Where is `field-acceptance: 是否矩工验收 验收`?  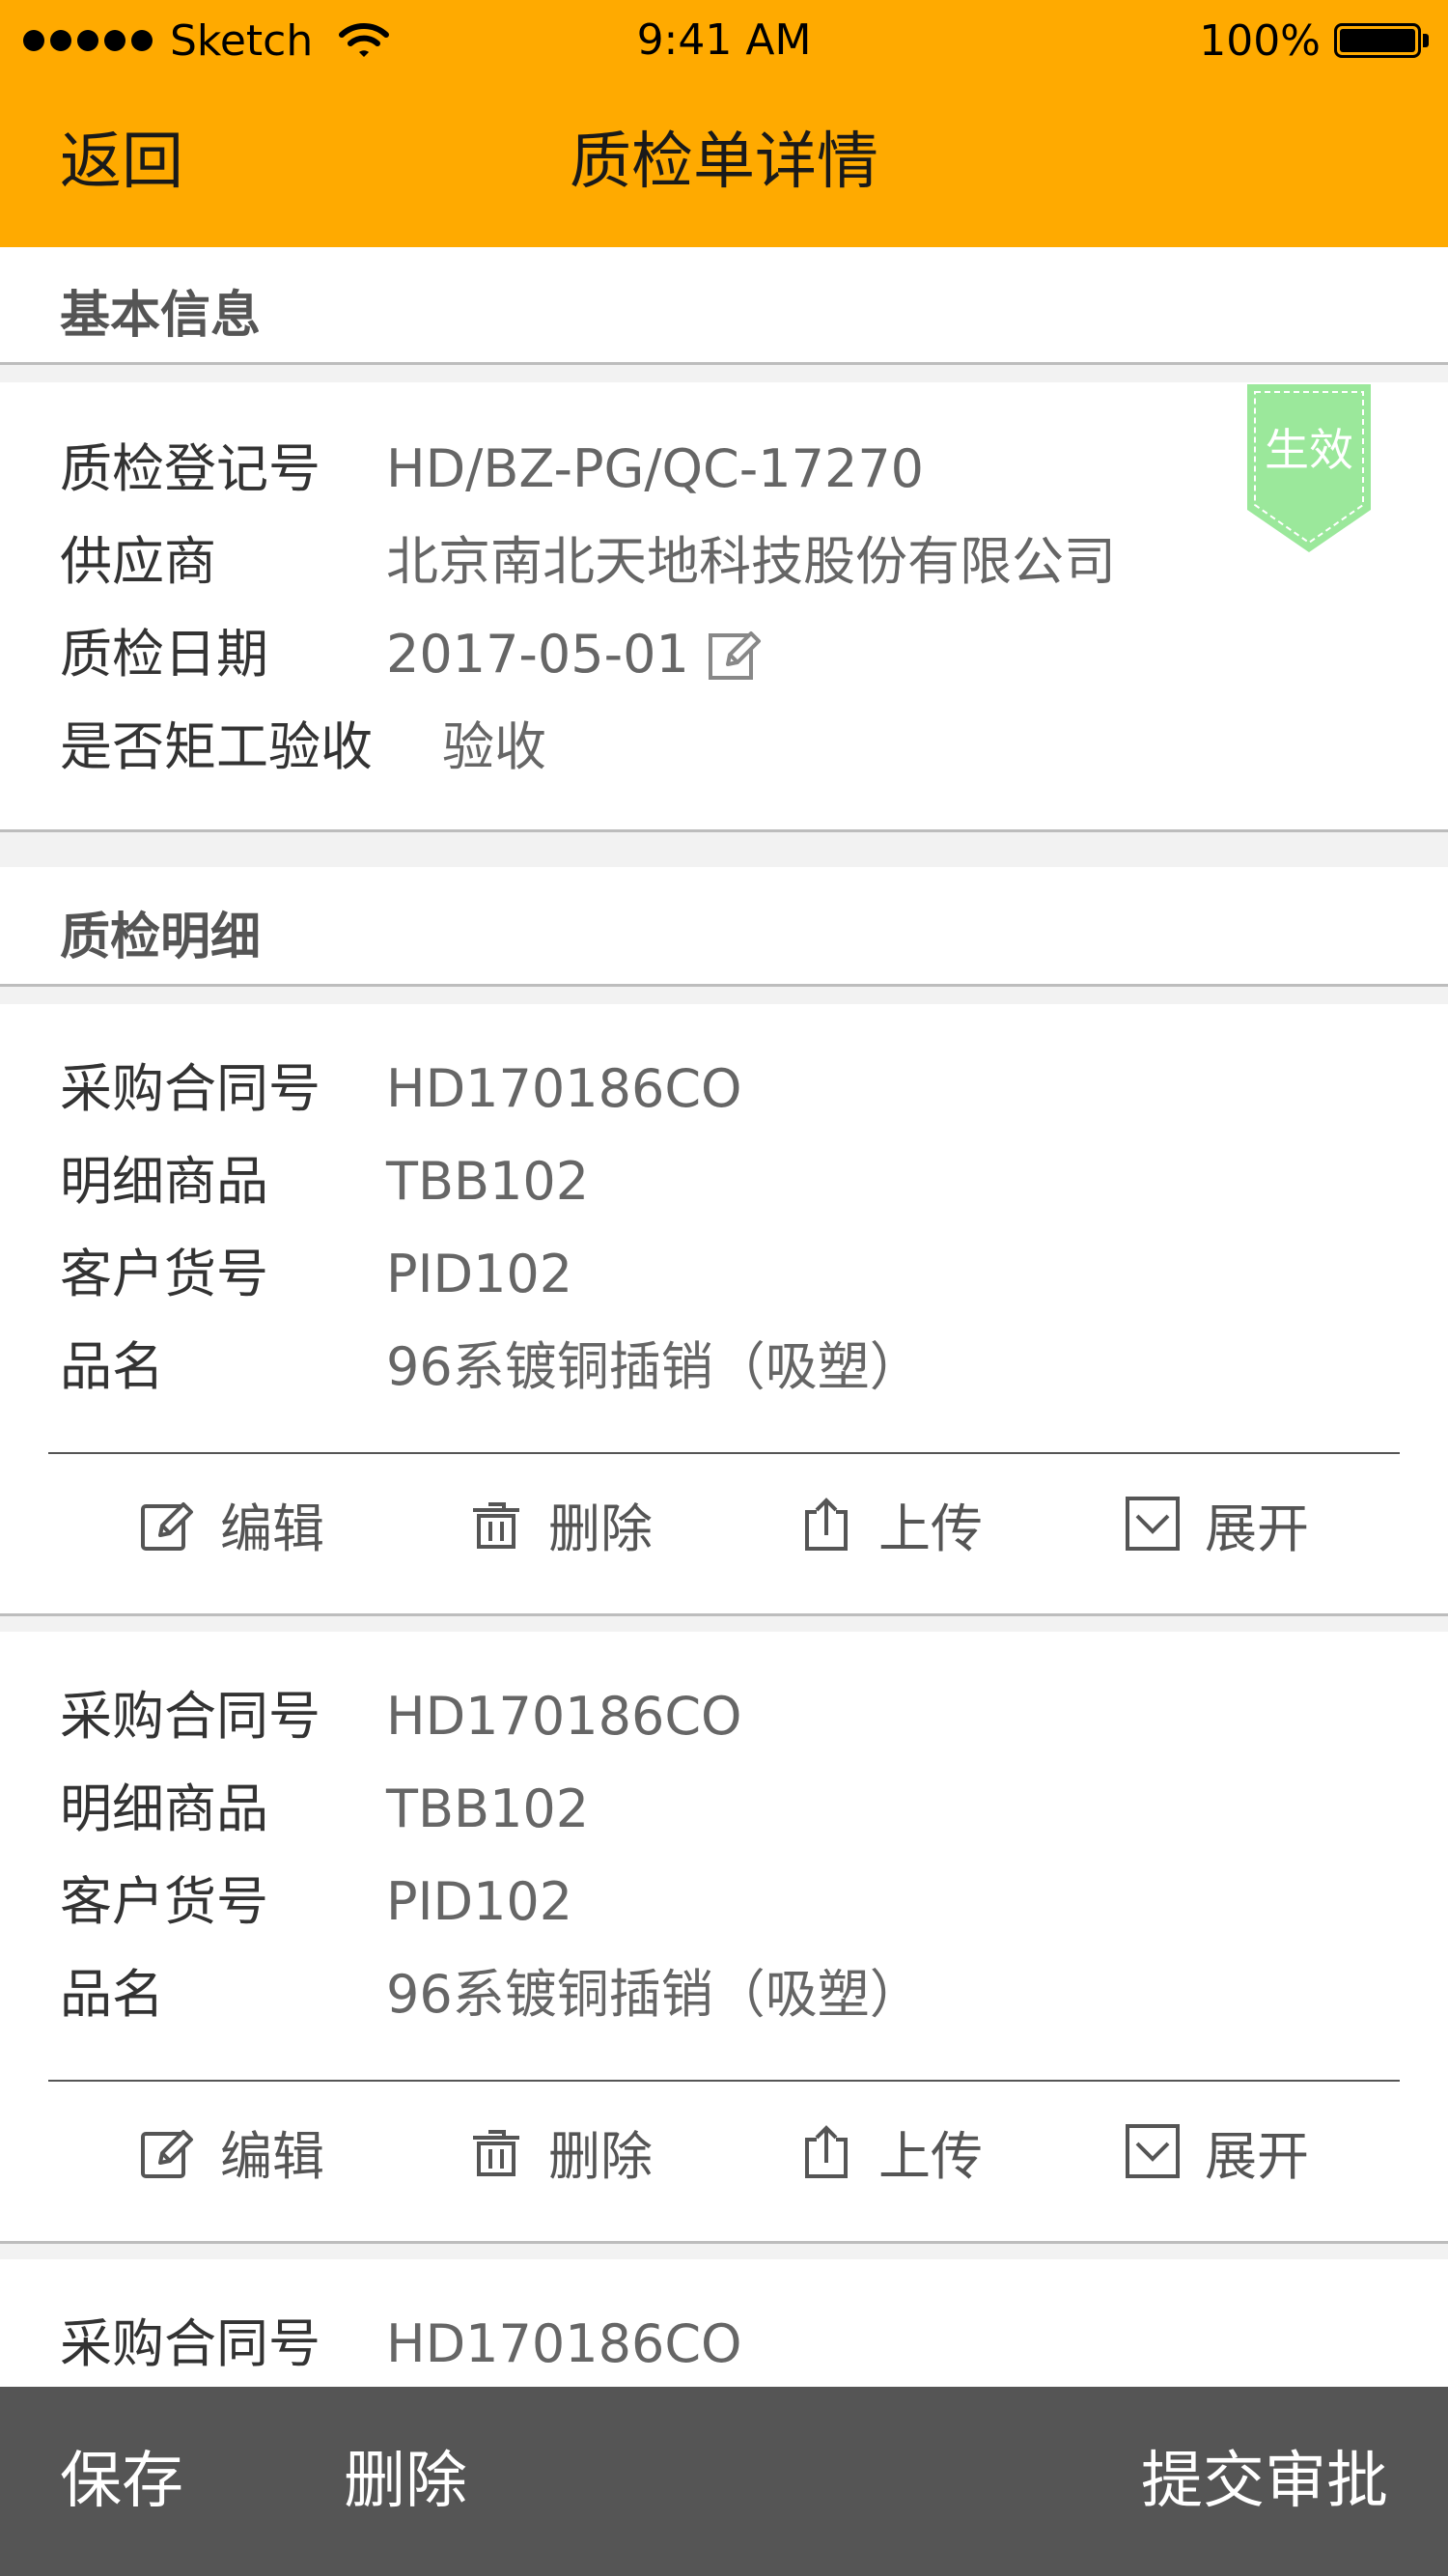 field-acceptance: 是否矩工验收 验收 is located at coordinates (303, 748).